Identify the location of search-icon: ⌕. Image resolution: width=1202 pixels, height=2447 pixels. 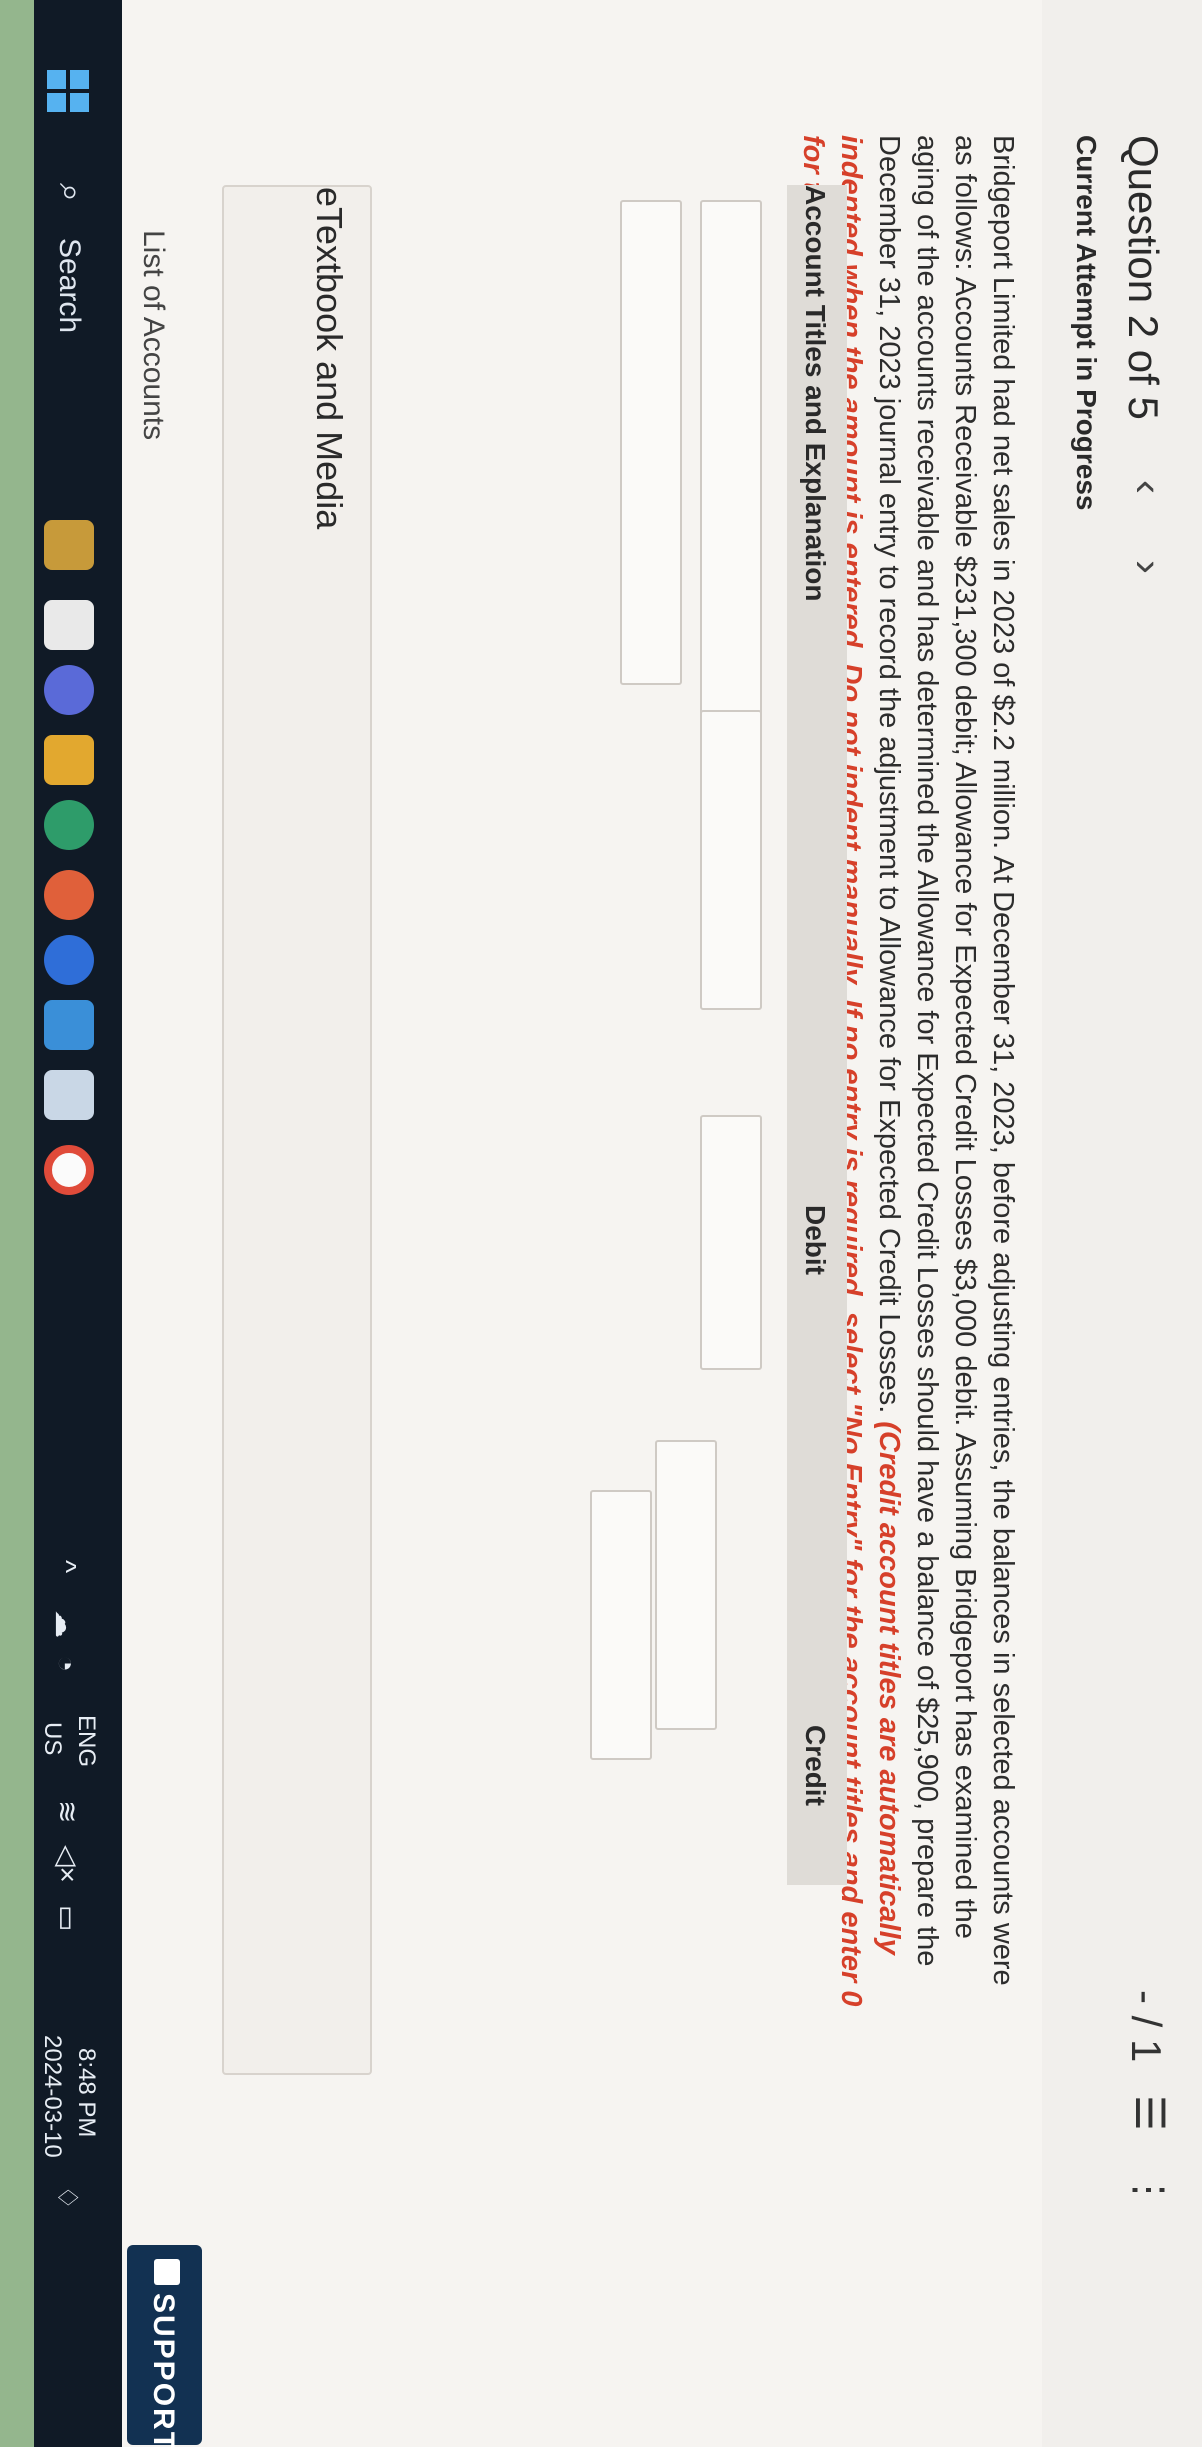
(71, 193).